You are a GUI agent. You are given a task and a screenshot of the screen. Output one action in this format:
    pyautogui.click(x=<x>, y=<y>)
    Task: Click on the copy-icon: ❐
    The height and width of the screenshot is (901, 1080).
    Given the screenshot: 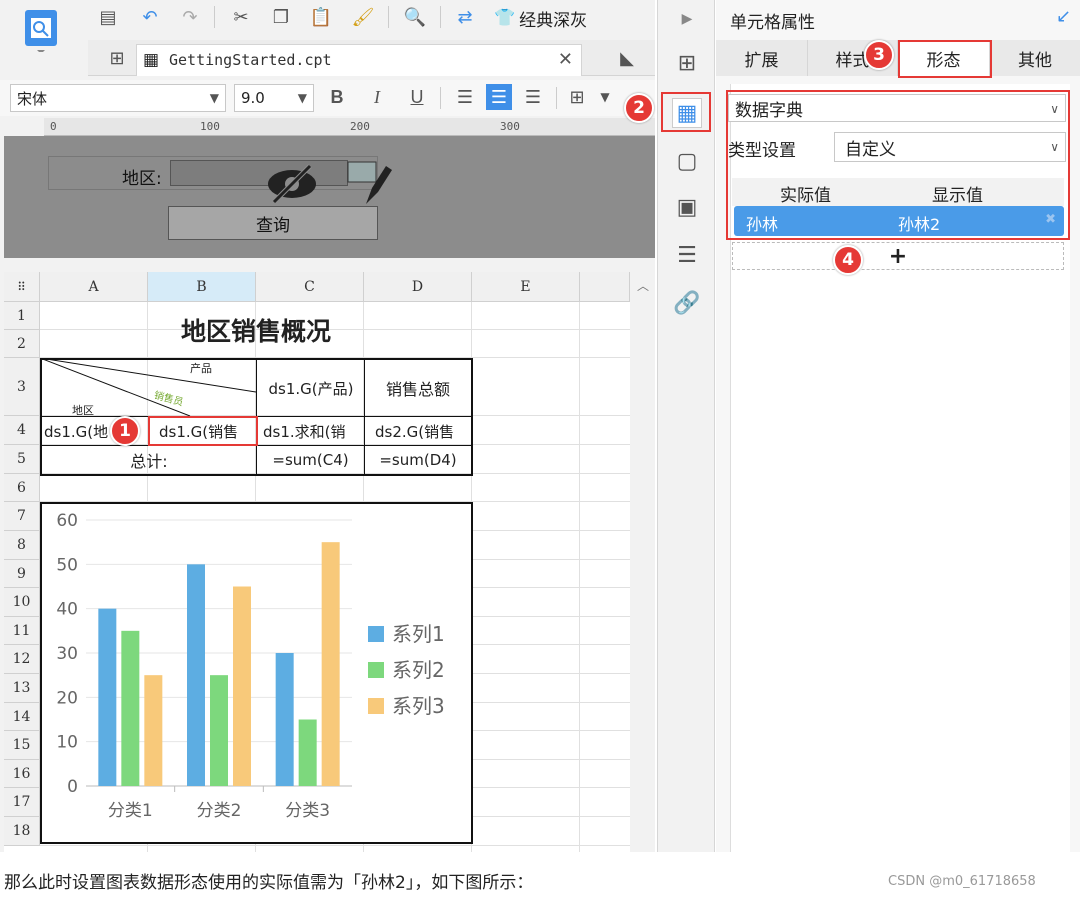 What is the action you would take?
    pyautogui.click(x=281, y=17)
    